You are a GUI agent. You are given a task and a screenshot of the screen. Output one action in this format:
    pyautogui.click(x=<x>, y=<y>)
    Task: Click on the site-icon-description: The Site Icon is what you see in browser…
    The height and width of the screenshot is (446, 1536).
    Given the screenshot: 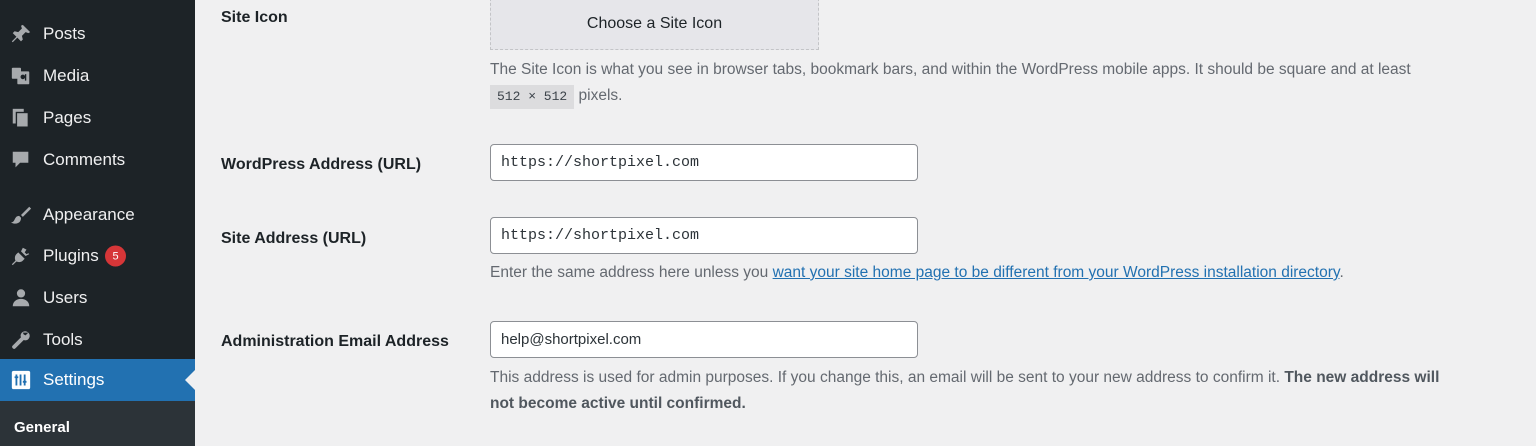 What is the action you would take?
    pyautogui.click(x=950, y=70)
    